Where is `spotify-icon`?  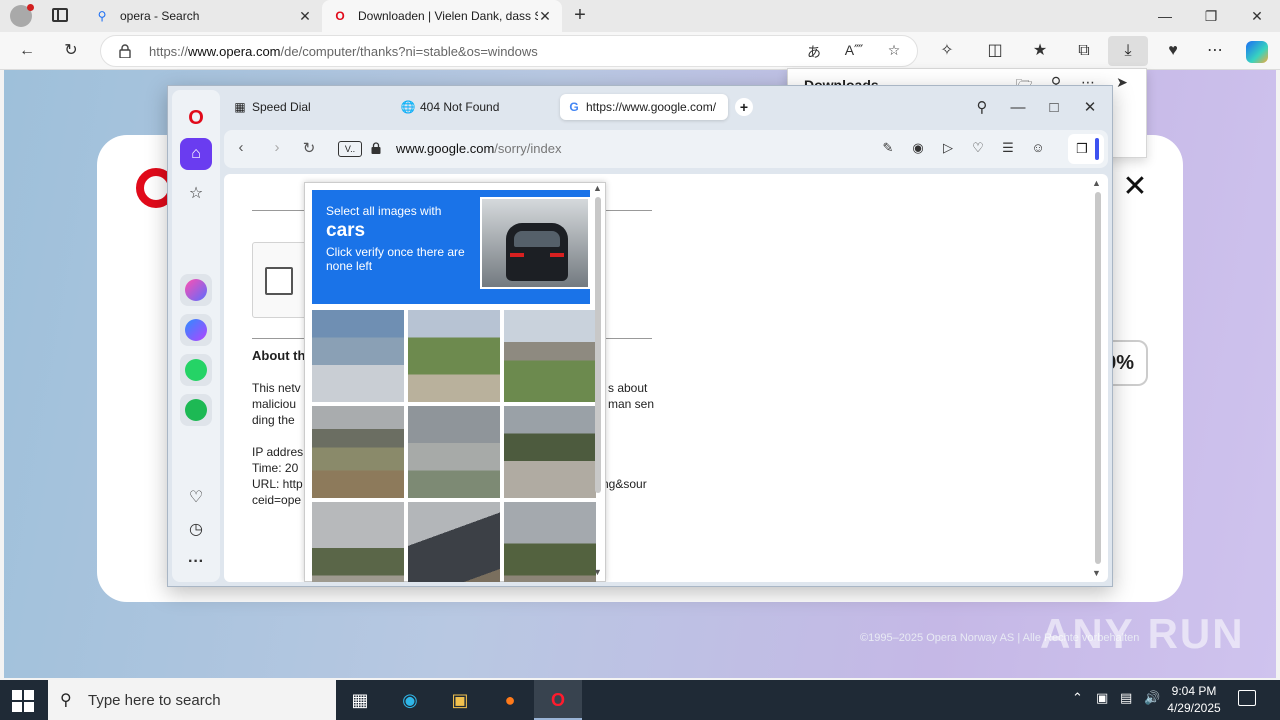 spotify-icon is located at coordinates (196, 410).